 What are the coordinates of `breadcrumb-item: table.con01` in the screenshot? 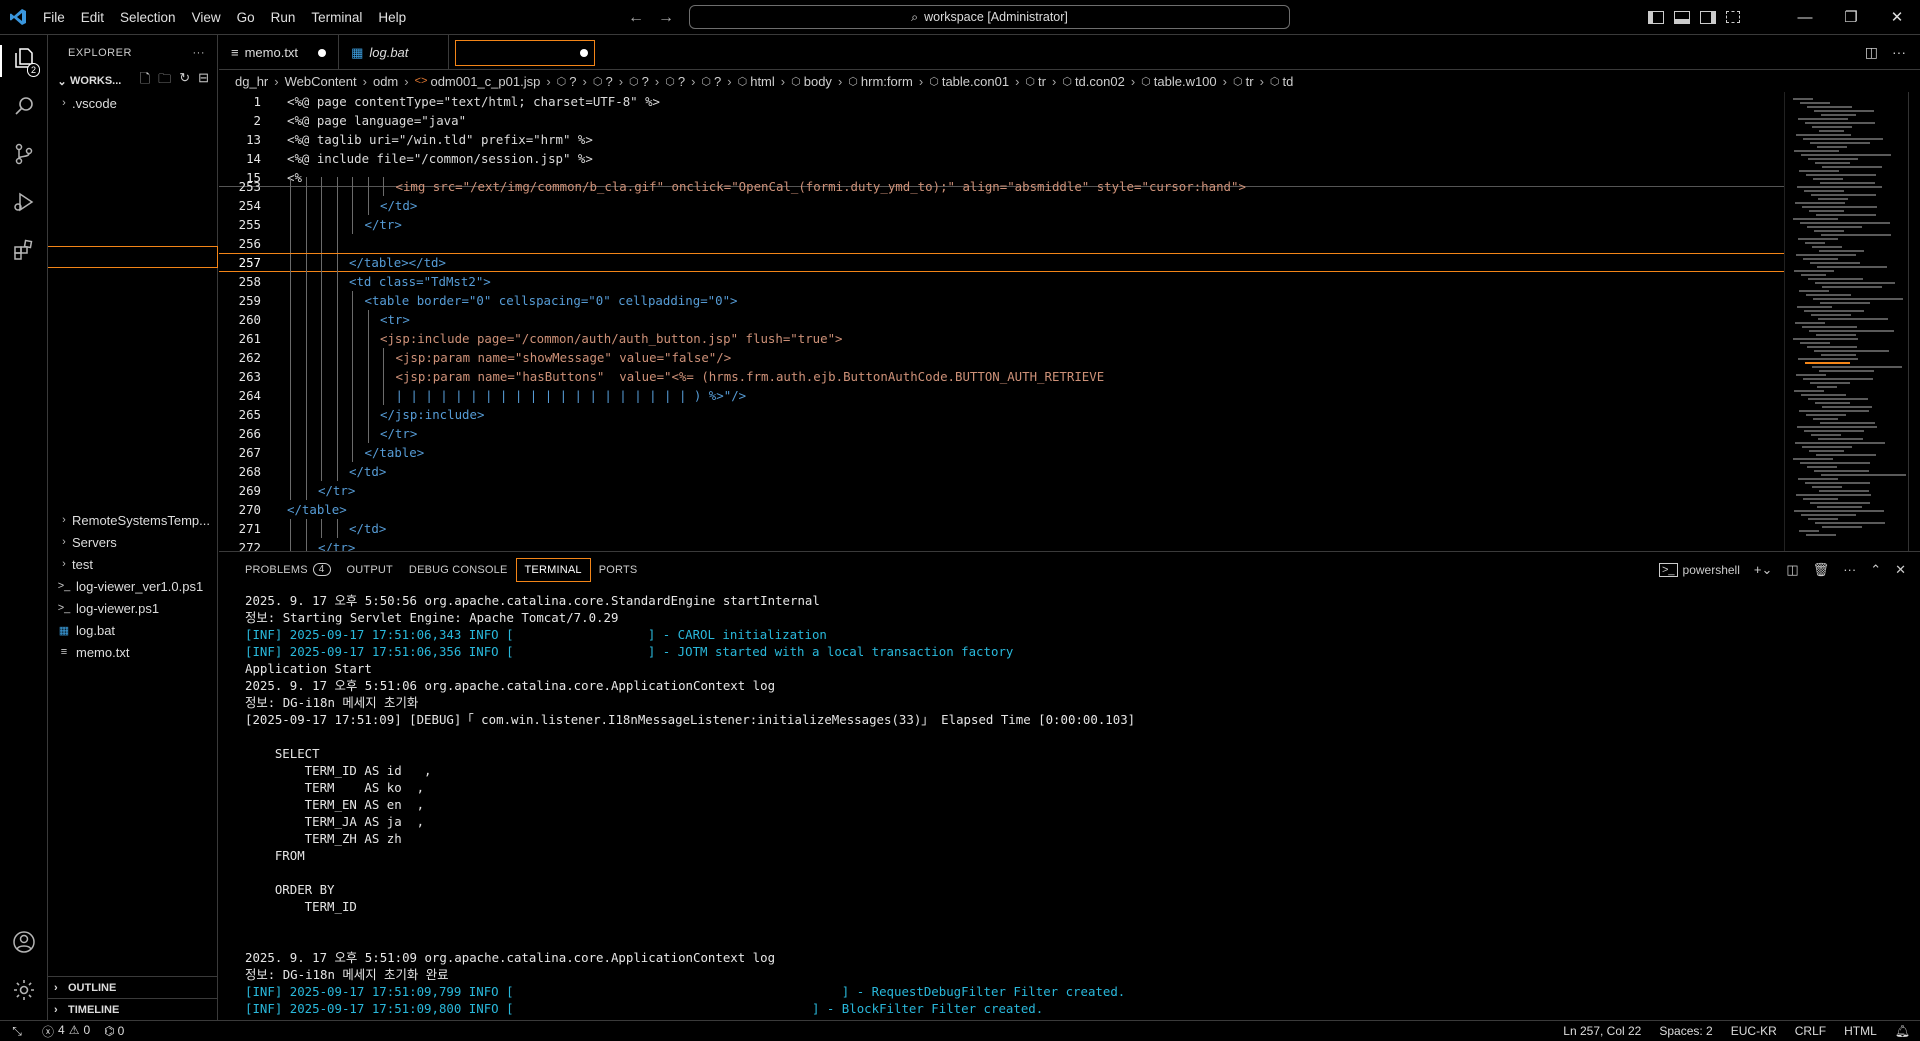 It's located at (975, 81).